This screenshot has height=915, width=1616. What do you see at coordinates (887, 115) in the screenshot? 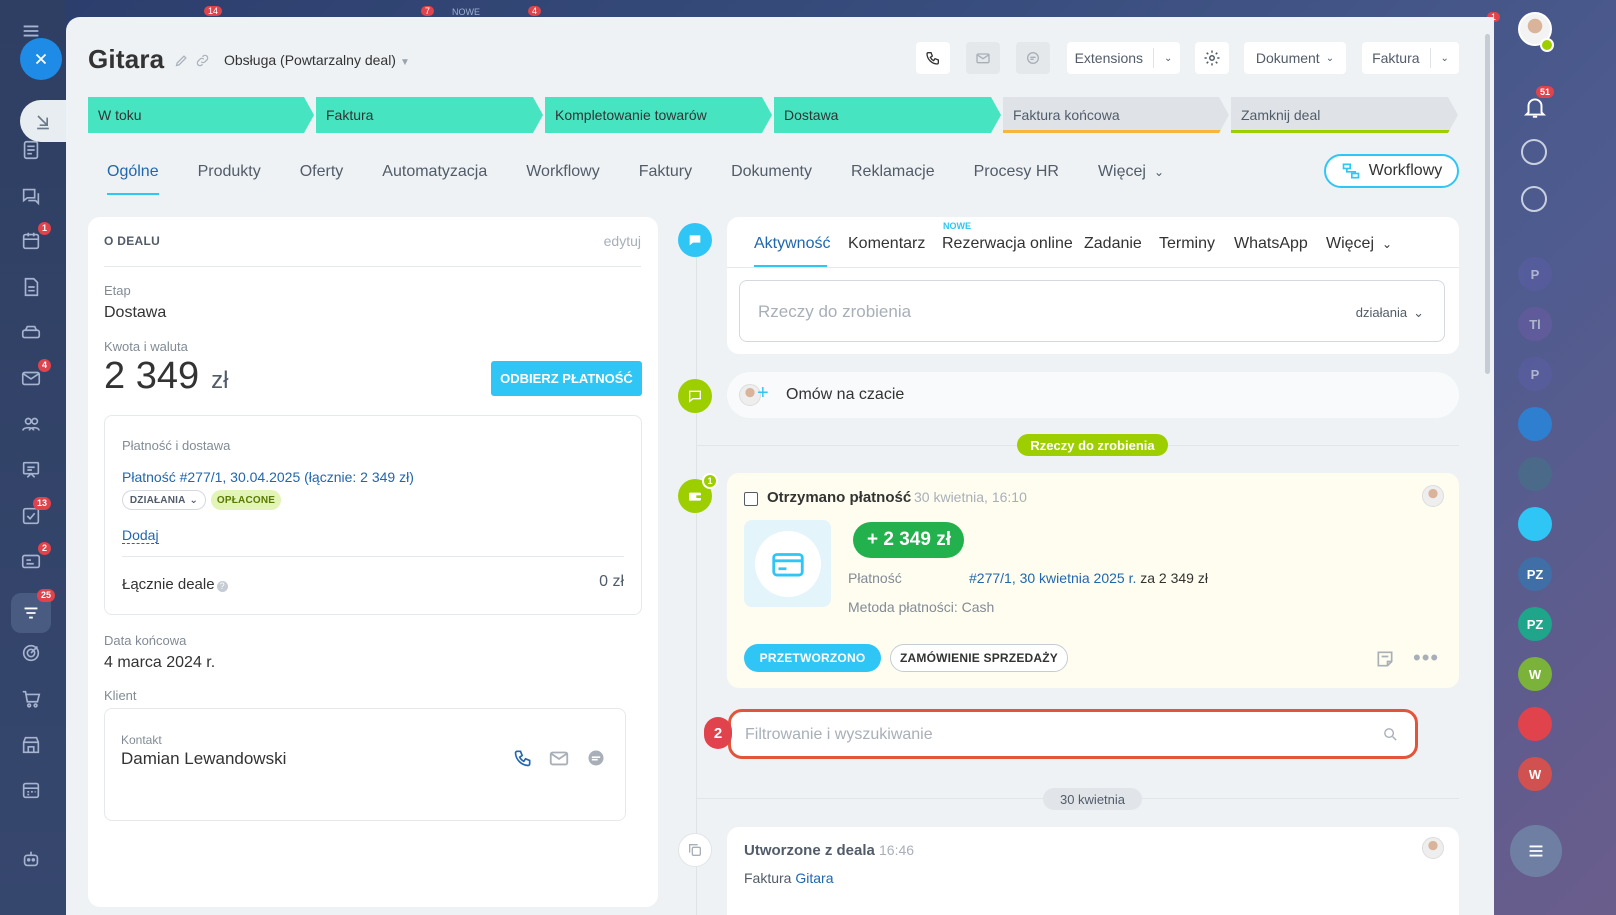
I see `stage-dostawa: Dostawa` at bounding box center [887, 115].